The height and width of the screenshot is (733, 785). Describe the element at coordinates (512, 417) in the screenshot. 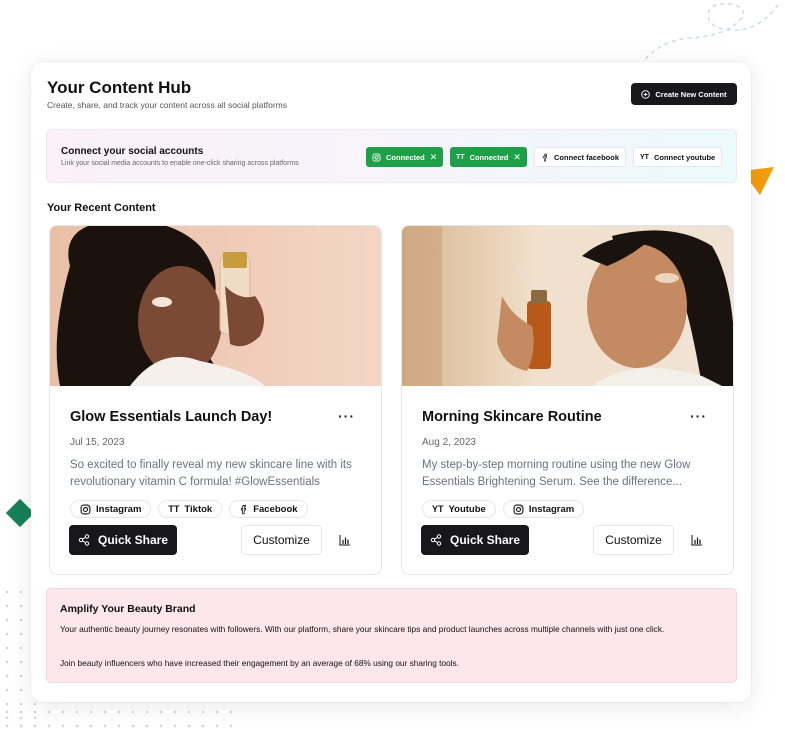

I see `post-title: Morning Skincare Routine` at that location.